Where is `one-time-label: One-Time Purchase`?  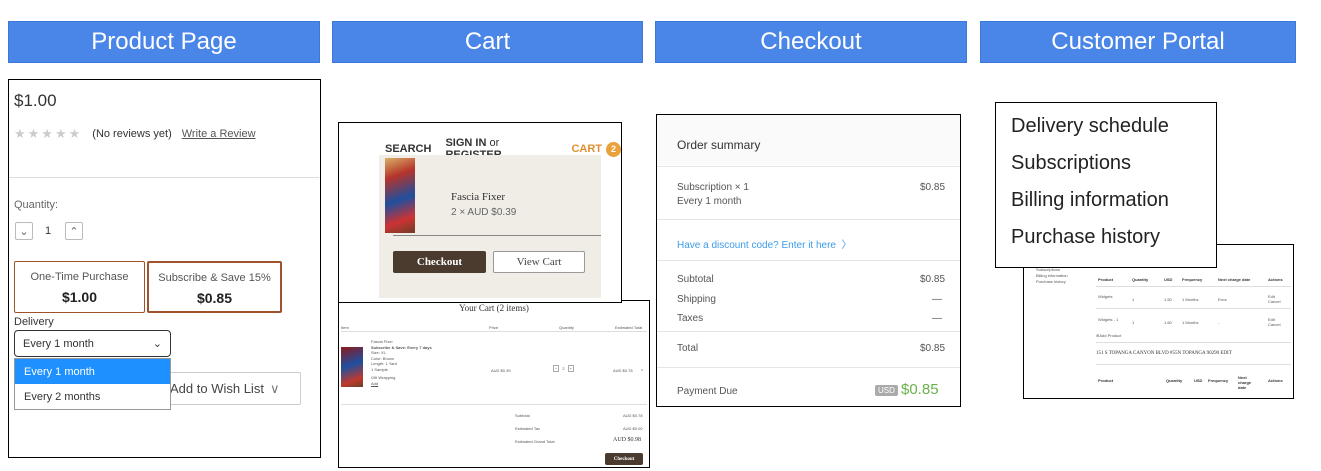 one-time-label: One-Time Purchase is located at coordinates (79, 277).